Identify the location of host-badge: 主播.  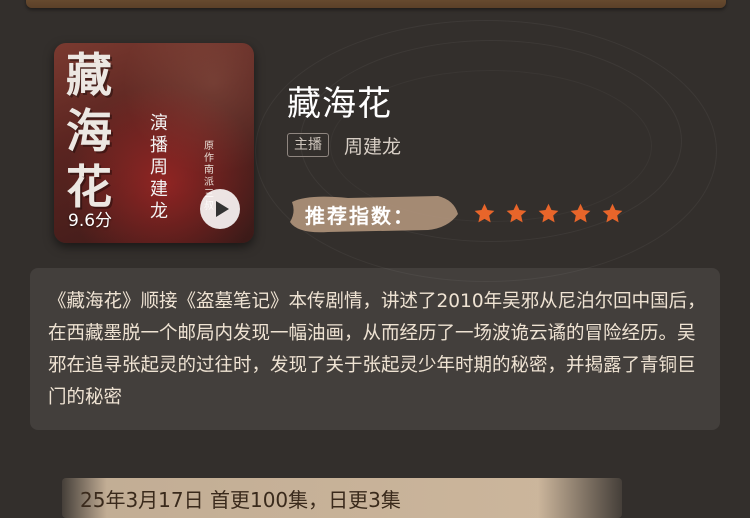
(308, 145).